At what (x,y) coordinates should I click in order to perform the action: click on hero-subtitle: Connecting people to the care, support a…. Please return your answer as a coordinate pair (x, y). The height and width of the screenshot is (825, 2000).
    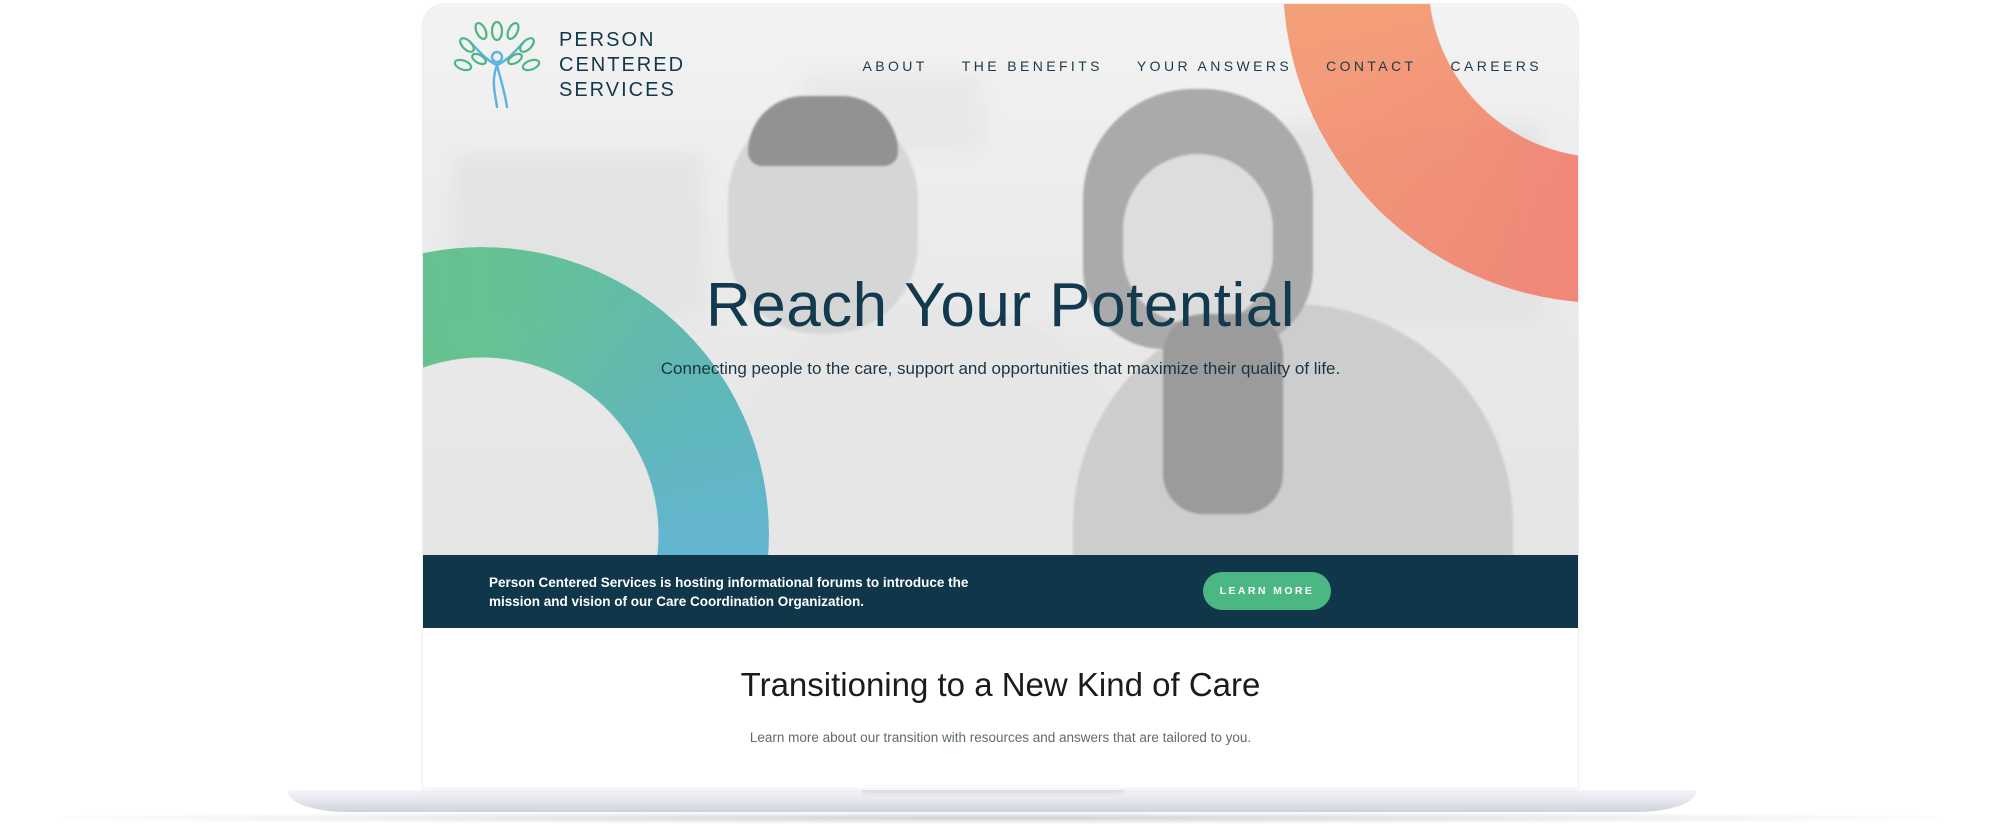
    Looking at the image, I should click on (1000, 368).